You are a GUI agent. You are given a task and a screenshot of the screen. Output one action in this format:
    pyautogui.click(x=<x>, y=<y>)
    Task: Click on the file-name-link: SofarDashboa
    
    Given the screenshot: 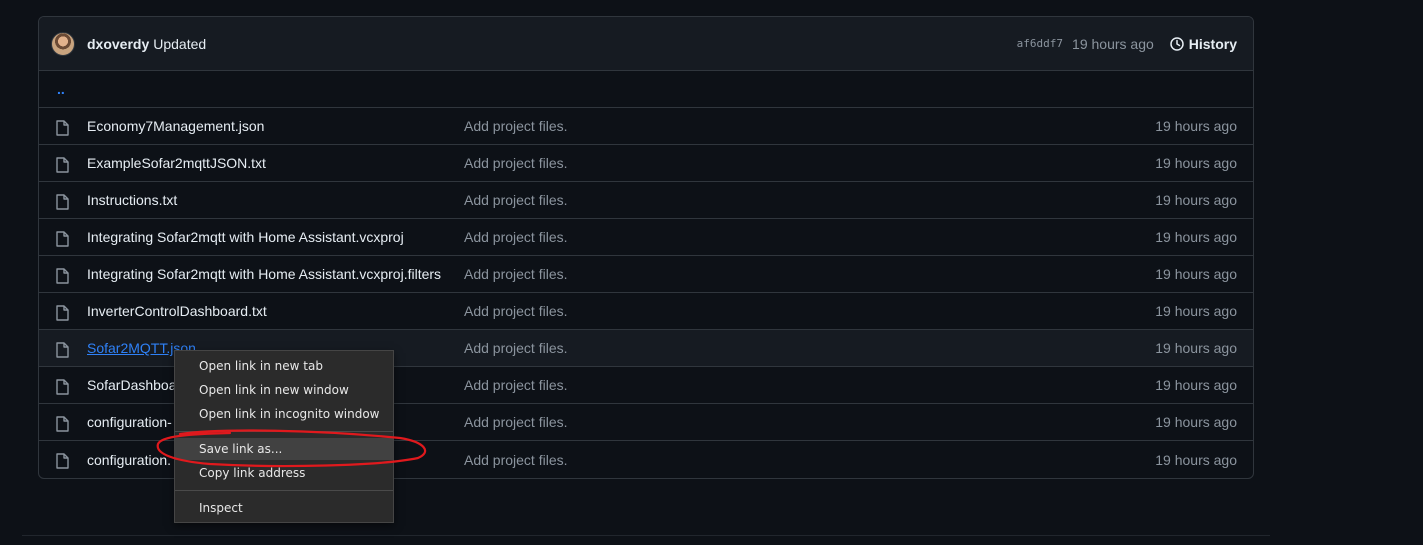 What is the action you would take?
    pyautogui.click(x=132, y=385)
    